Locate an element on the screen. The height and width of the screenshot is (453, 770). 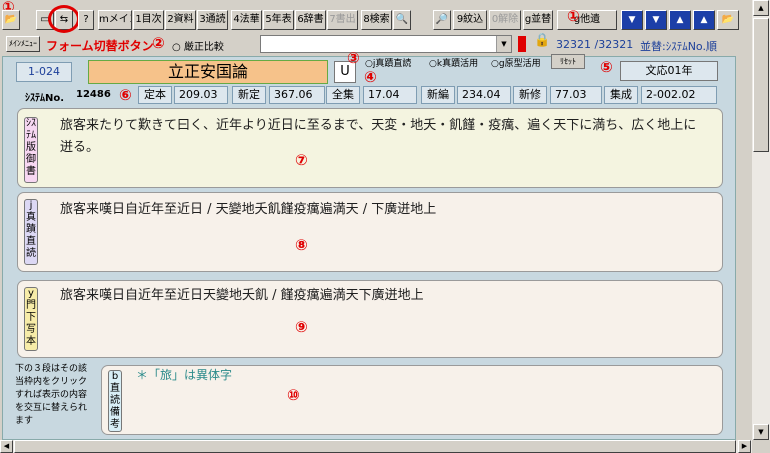
zenshu-label: 全集 is located at coordinates (343, 95).